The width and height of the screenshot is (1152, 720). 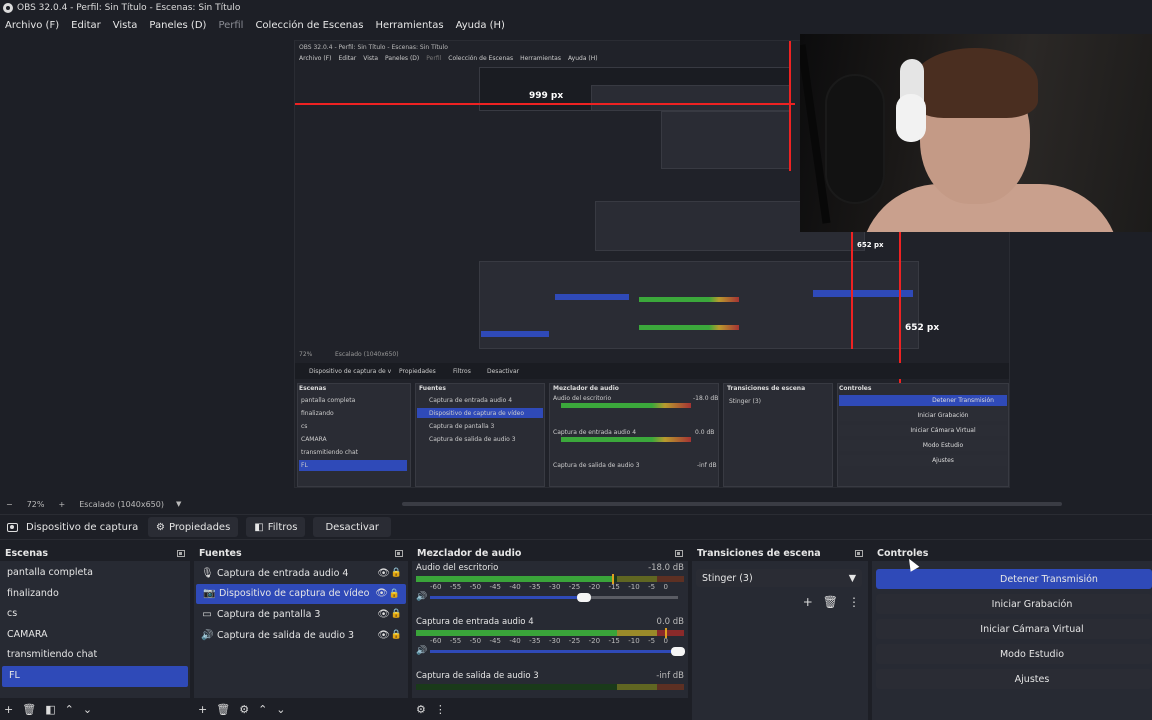 What do you see at coordinates (121, 504) in the screenshot?
I see `scaled-resolution: Escalado (1040x650)` at bounding box center [121, 504].